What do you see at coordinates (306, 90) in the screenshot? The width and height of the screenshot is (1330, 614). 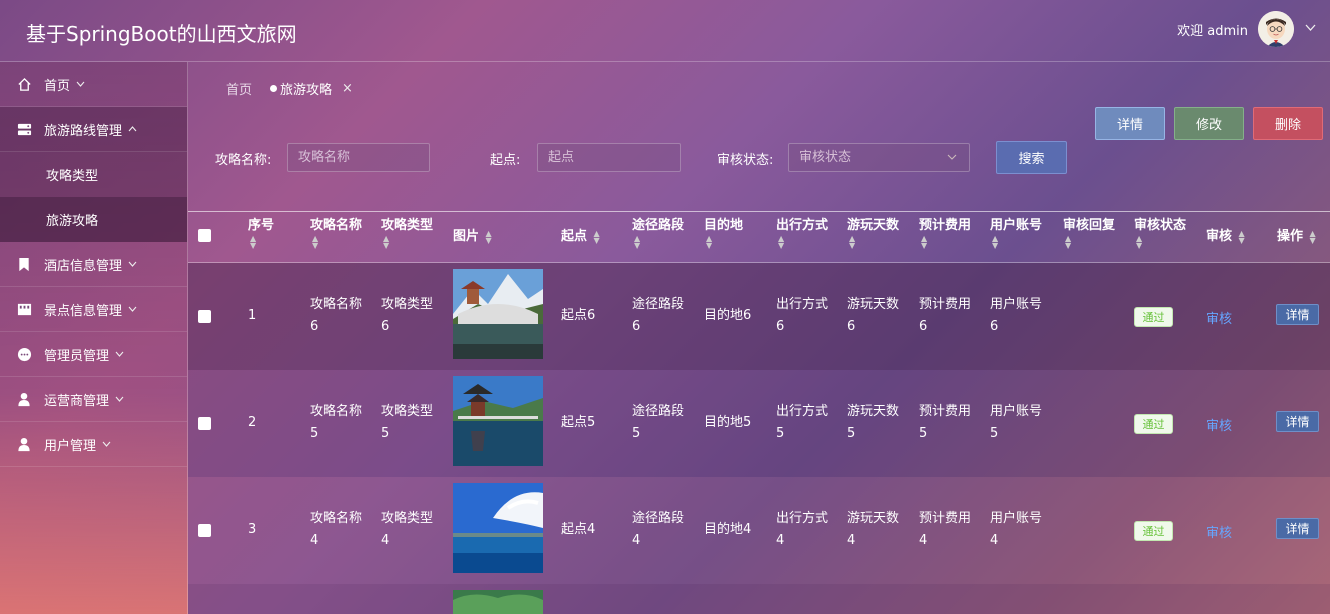 I see `tab-label: 旅游攻略` at bounding box center [306, 90].